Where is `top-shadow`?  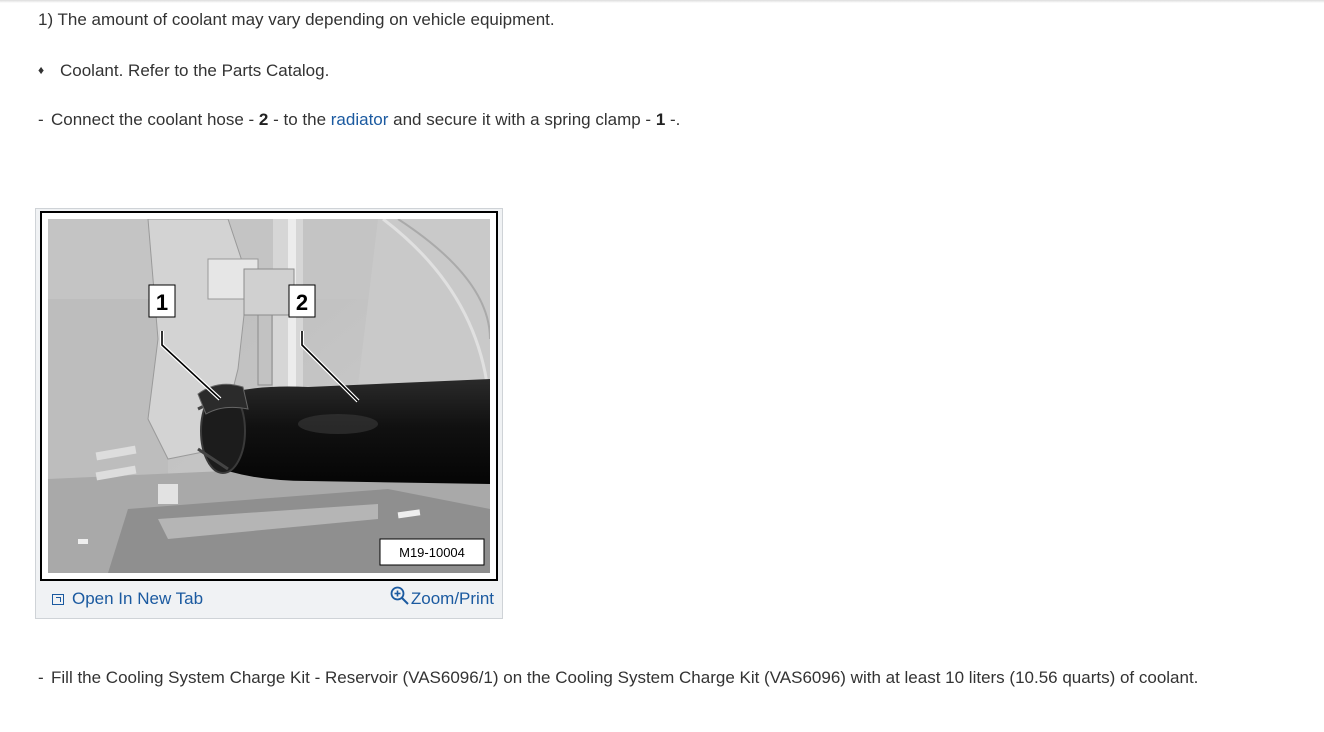 top-shadow is located at coordinates (662, 1).